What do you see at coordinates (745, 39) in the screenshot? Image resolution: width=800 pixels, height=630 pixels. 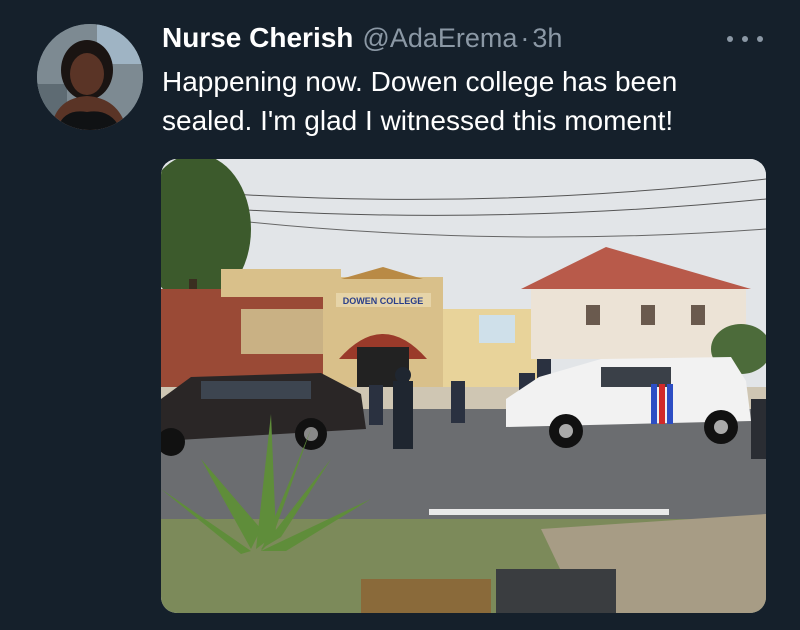 I see `more-options-icon` at bounding box center [745, 39].